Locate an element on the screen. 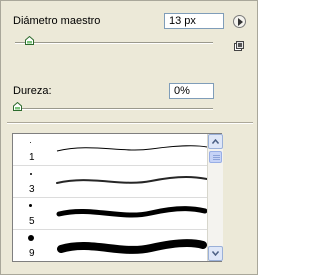  preset-tip-preview: 1 is located at coordinates (31, 149).